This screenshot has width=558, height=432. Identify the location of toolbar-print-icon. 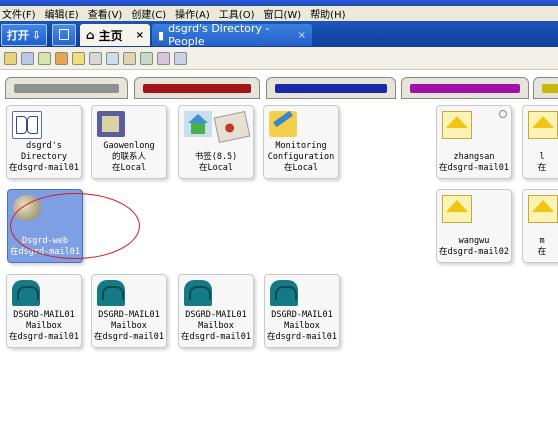
(163, 58).